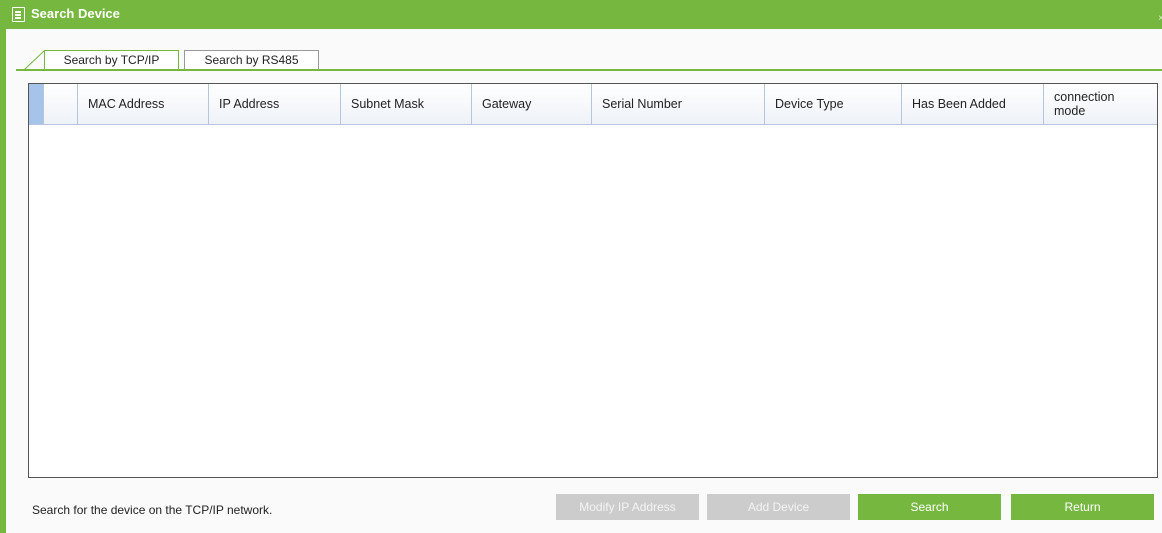 The image size is (1162, 533). Describe the element at coordinates (778, 507) in the screenshot. I see `add-device-button: Add Device` at that location.